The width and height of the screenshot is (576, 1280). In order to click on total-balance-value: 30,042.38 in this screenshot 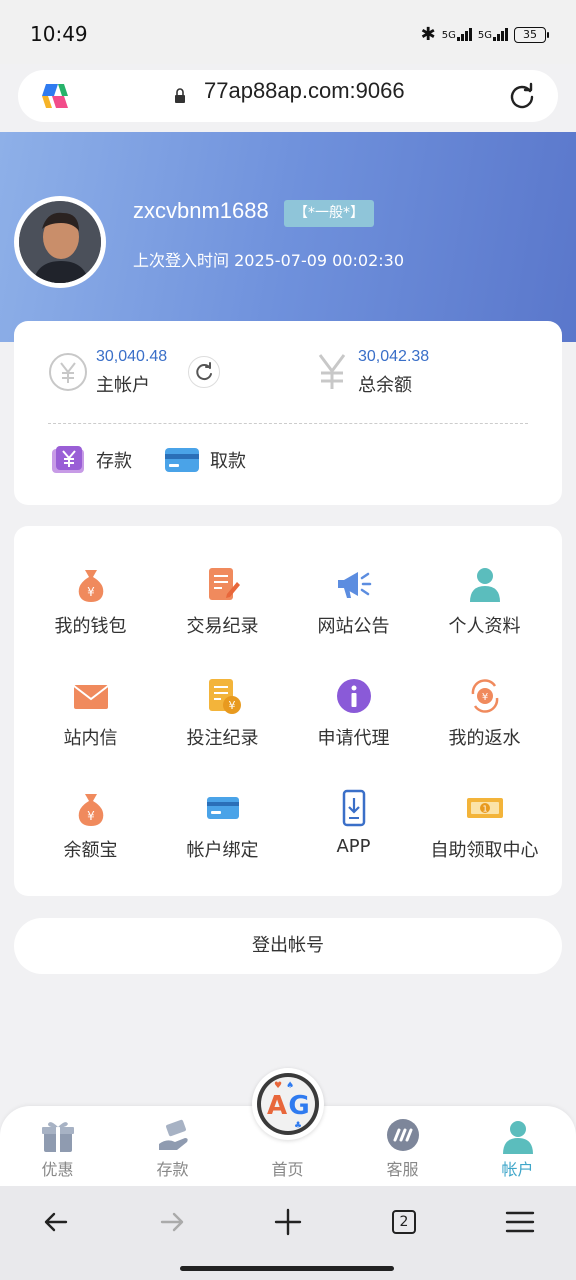, I will do `click(394, 356)`.